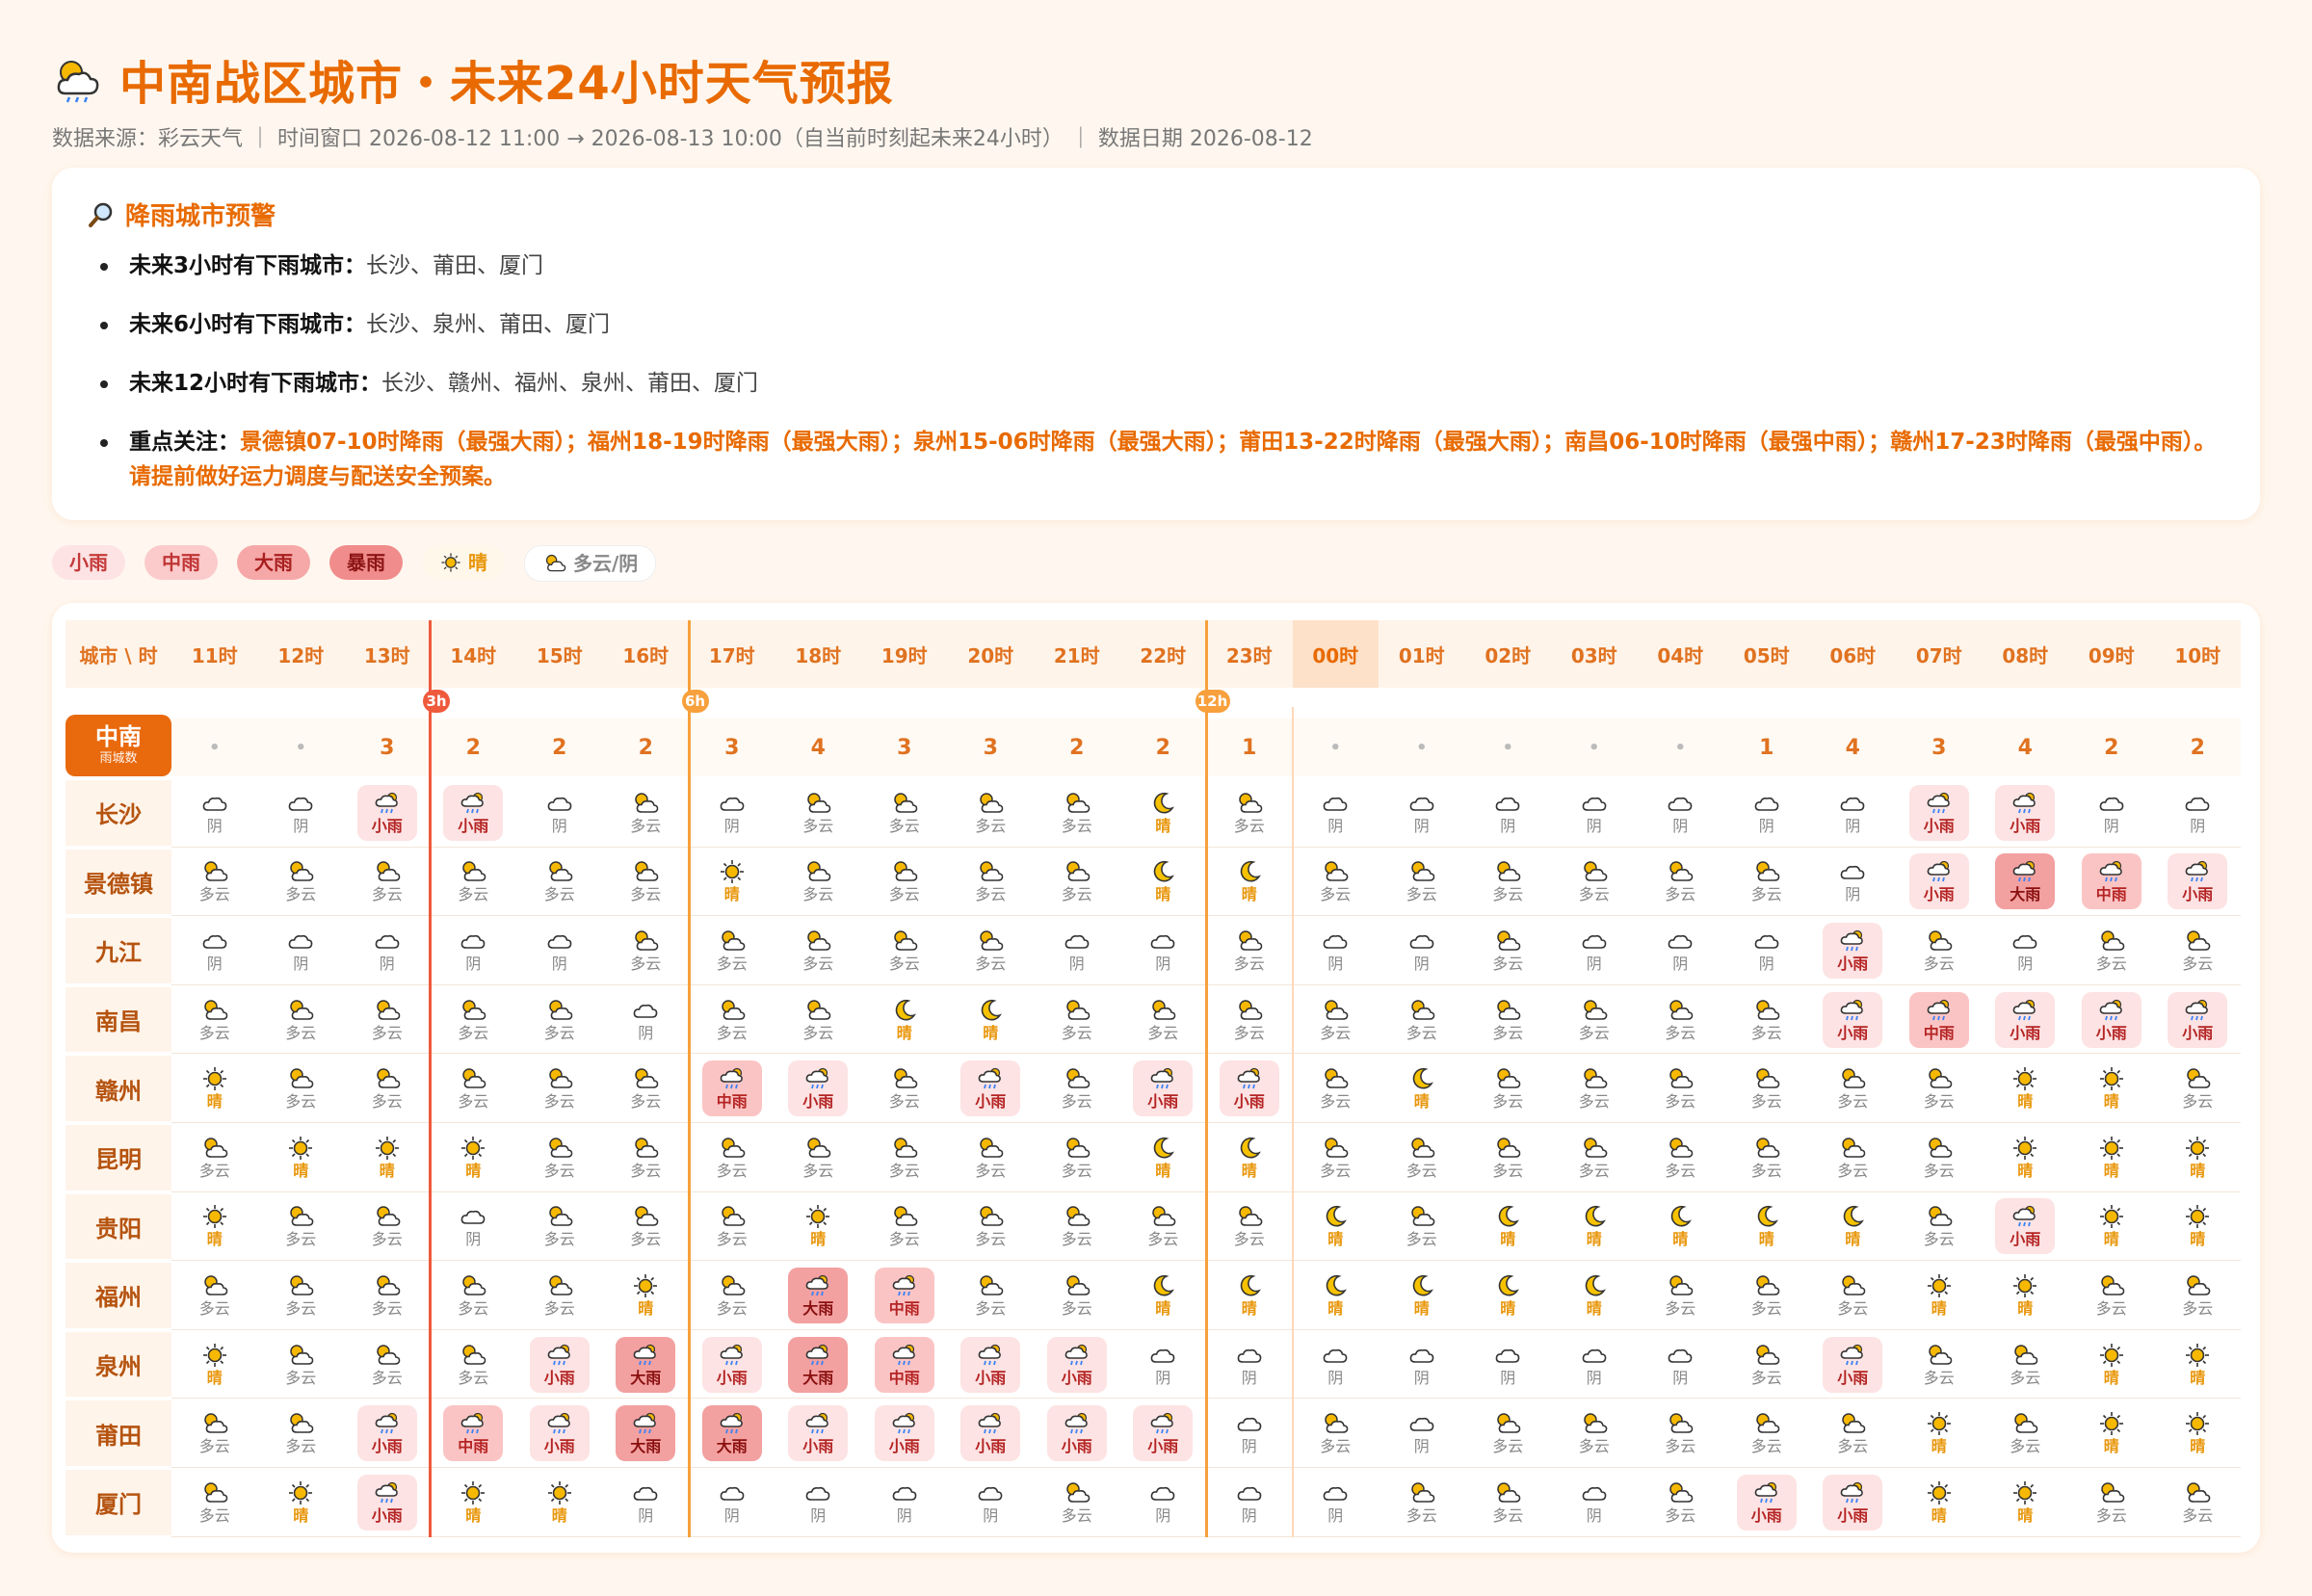 The image size is (2312, 1596). I want to click on hour-header: 10时, so click(2197, 654).